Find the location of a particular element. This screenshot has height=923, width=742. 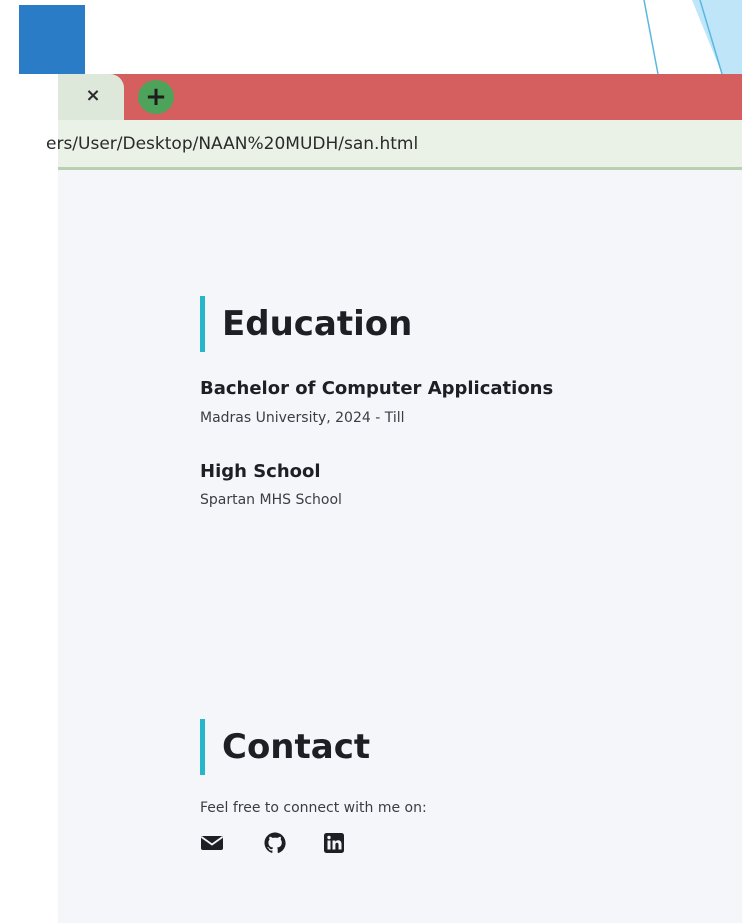

education-item-title: High School is located at coordinates (260, 471).